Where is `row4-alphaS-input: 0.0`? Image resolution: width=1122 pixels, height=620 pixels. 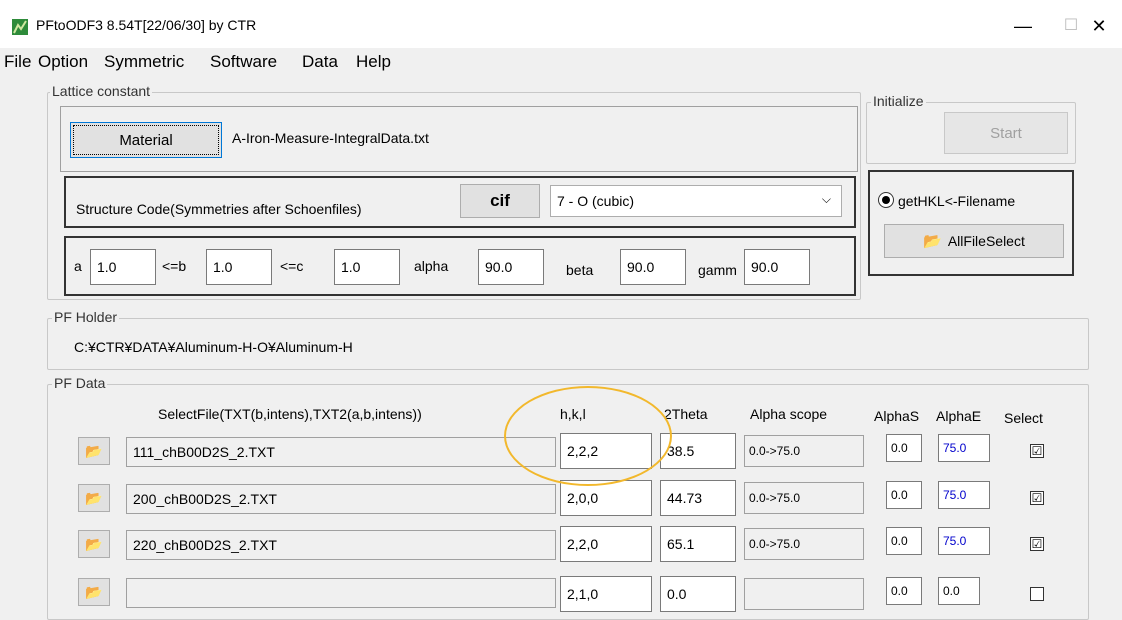
row4-alphaS-input: 0.0 is located at coordinates (904, 591).